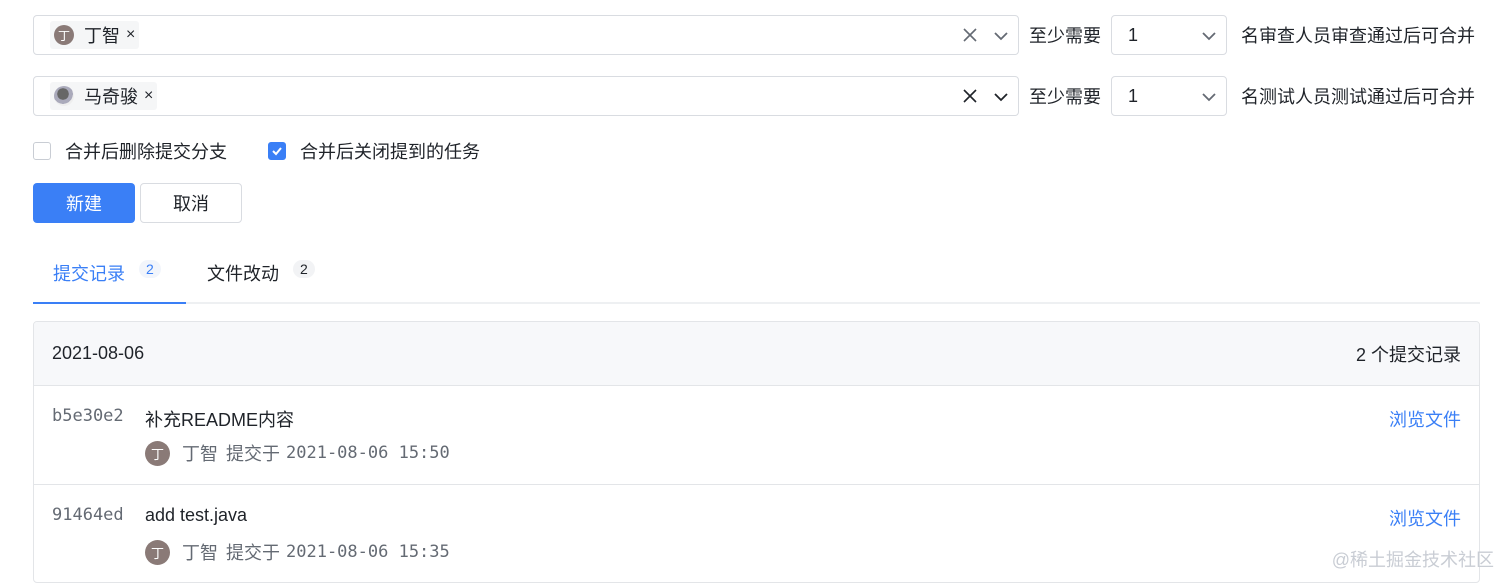 This screenshot has width=1512, height=588. Describe the element at coordinates (756, 354) in the screenshot. I see `commits-panel-header: 2021-08-06 2 个提交记录` at that location.